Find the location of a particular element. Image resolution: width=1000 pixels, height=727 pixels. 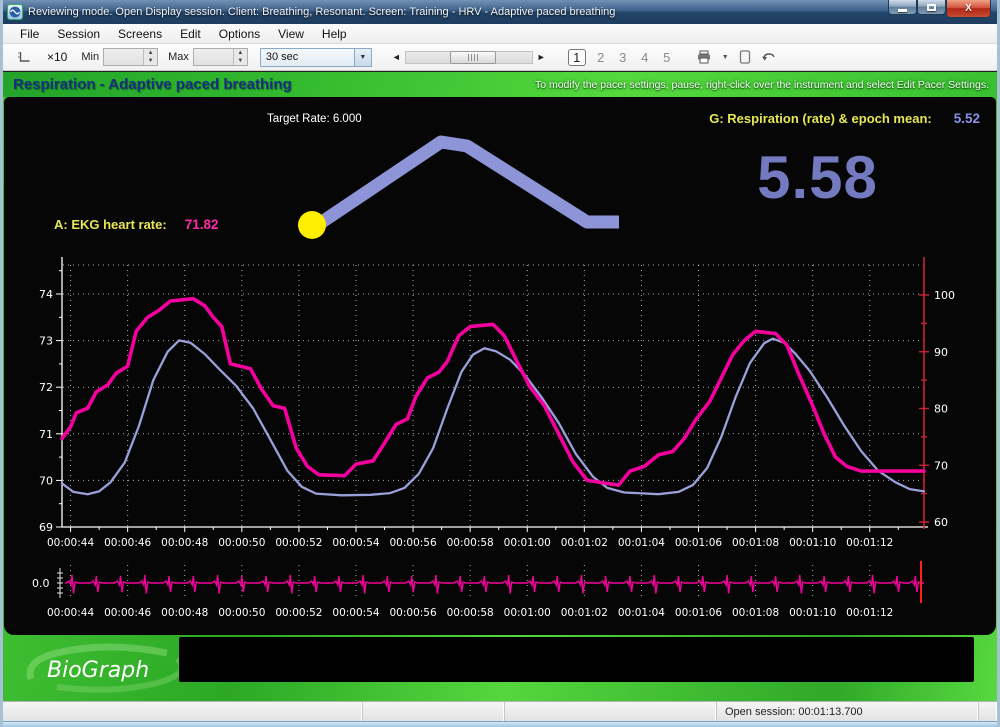

min-input is located at coordinates (124, 57).